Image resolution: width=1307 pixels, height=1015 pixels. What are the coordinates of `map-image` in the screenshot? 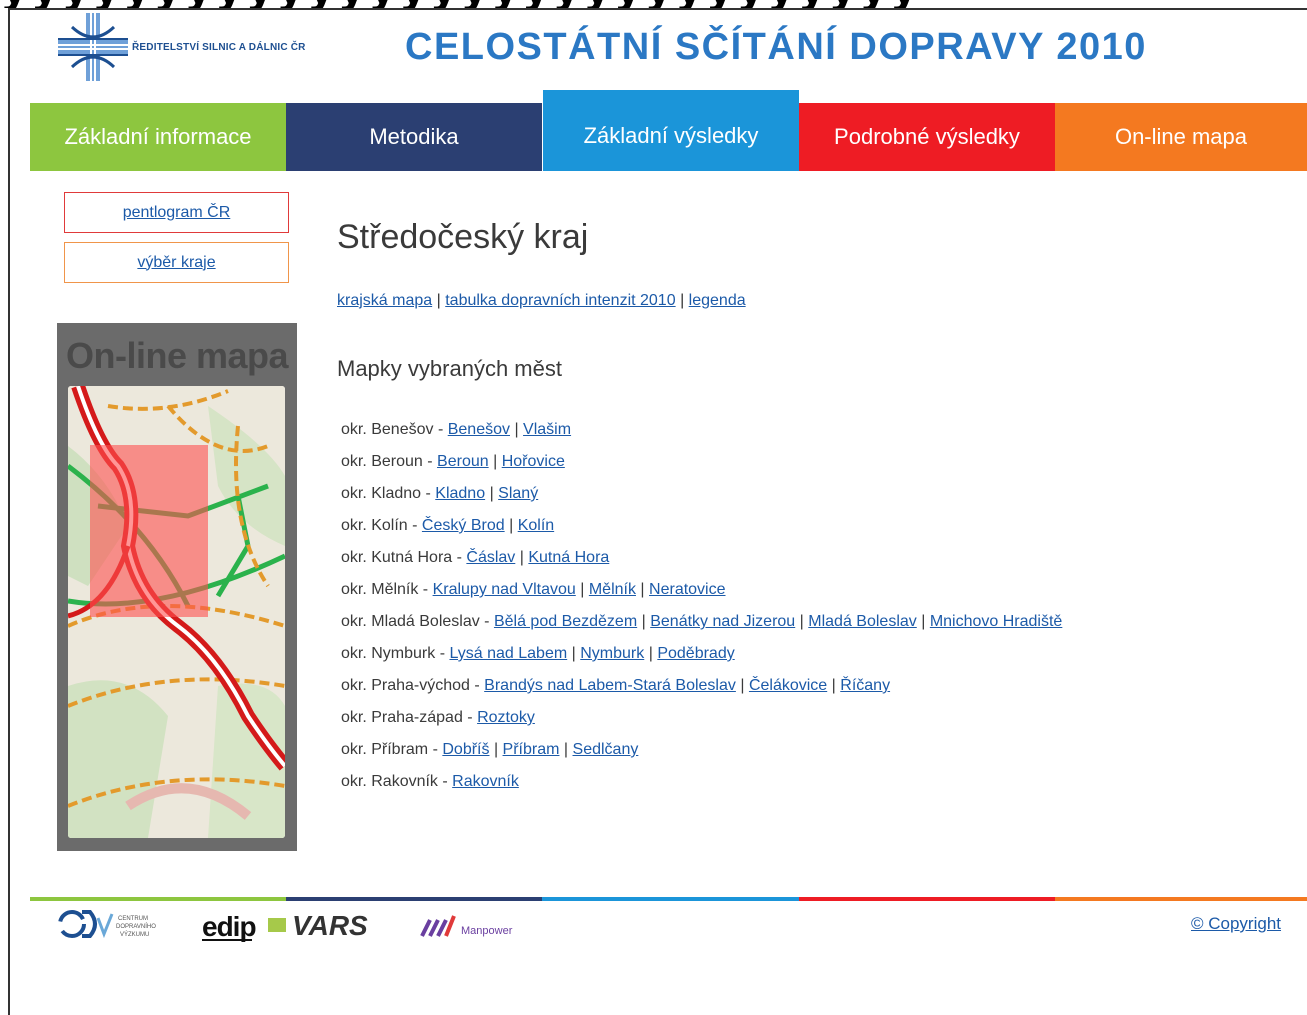 It's located at (176, 612).